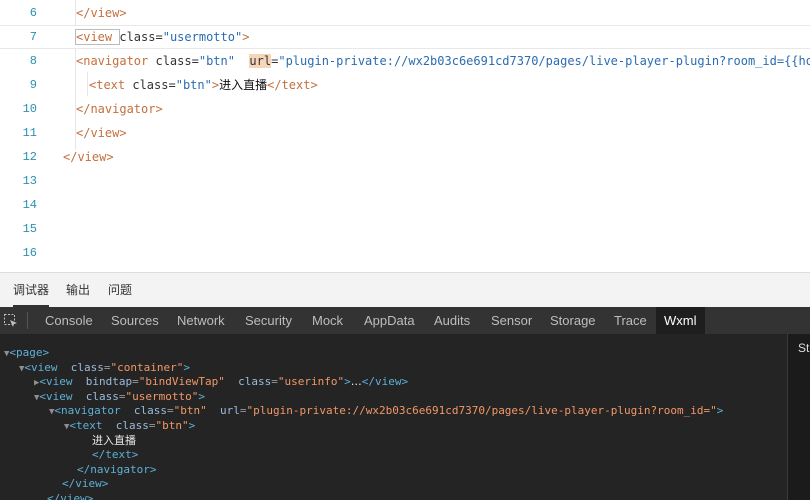 The image size is (810, 500). I want to click on tree-token: url, so click(223, 411).